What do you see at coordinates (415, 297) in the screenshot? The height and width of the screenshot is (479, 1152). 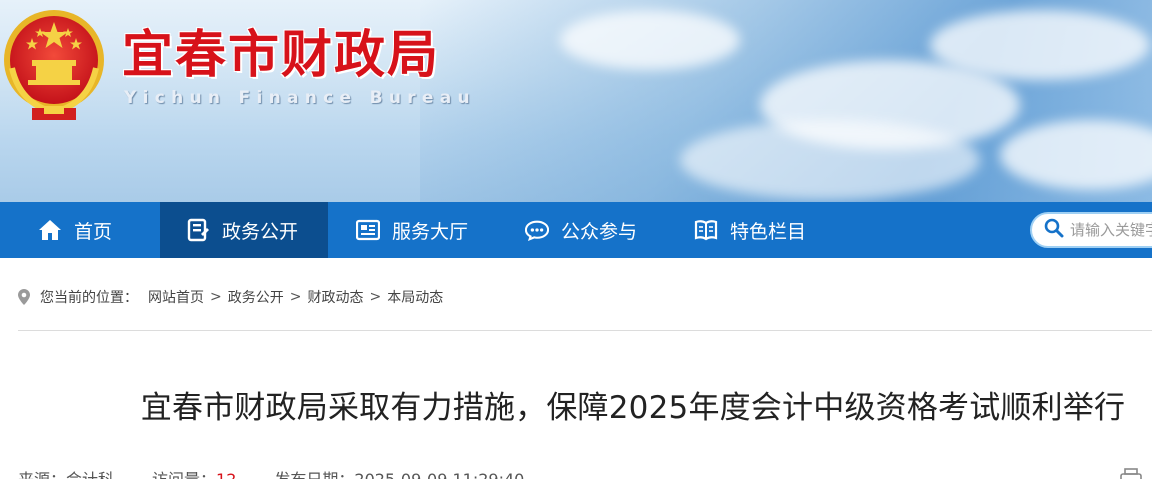 I see `breadcrumb-link-bureau-news: 本局动态` at bounding box center [415, 297].